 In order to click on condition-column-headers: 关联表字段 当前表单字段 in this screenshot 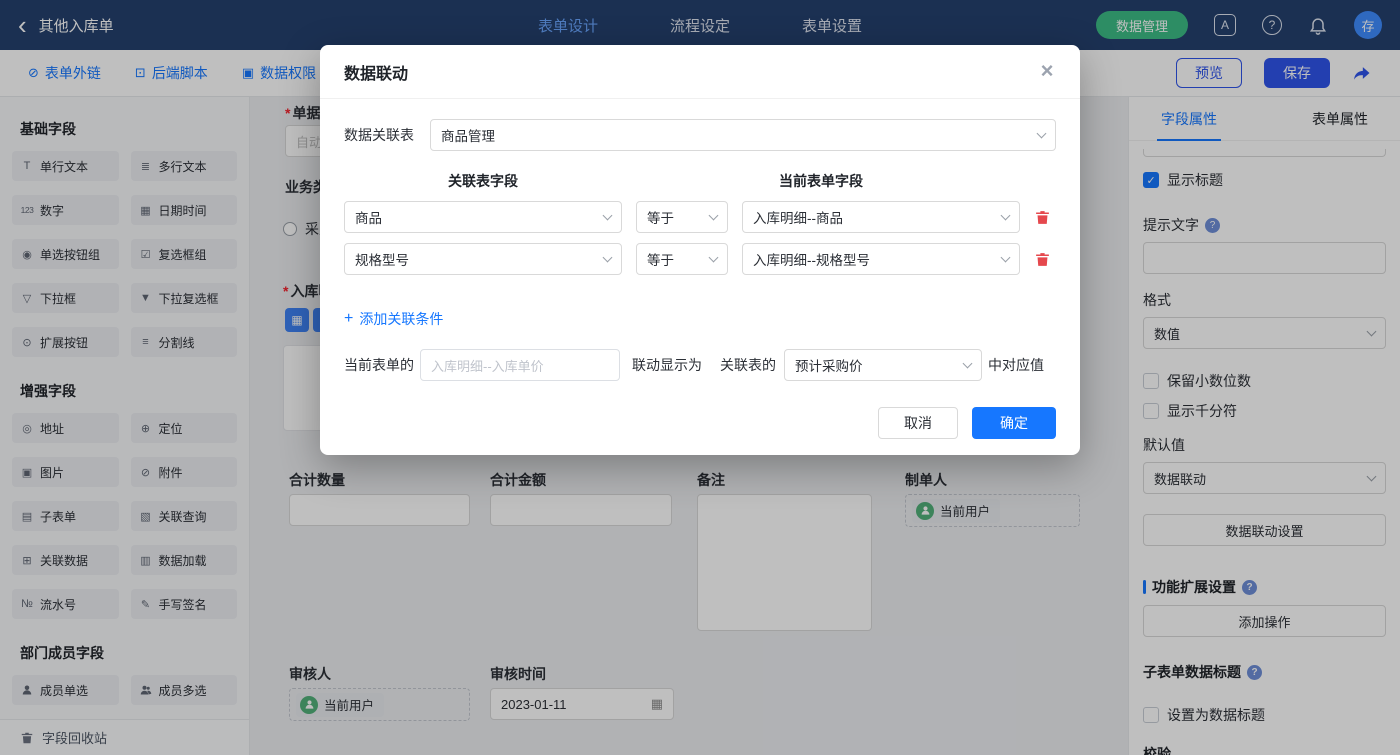, I will do `click(700, 181)`.